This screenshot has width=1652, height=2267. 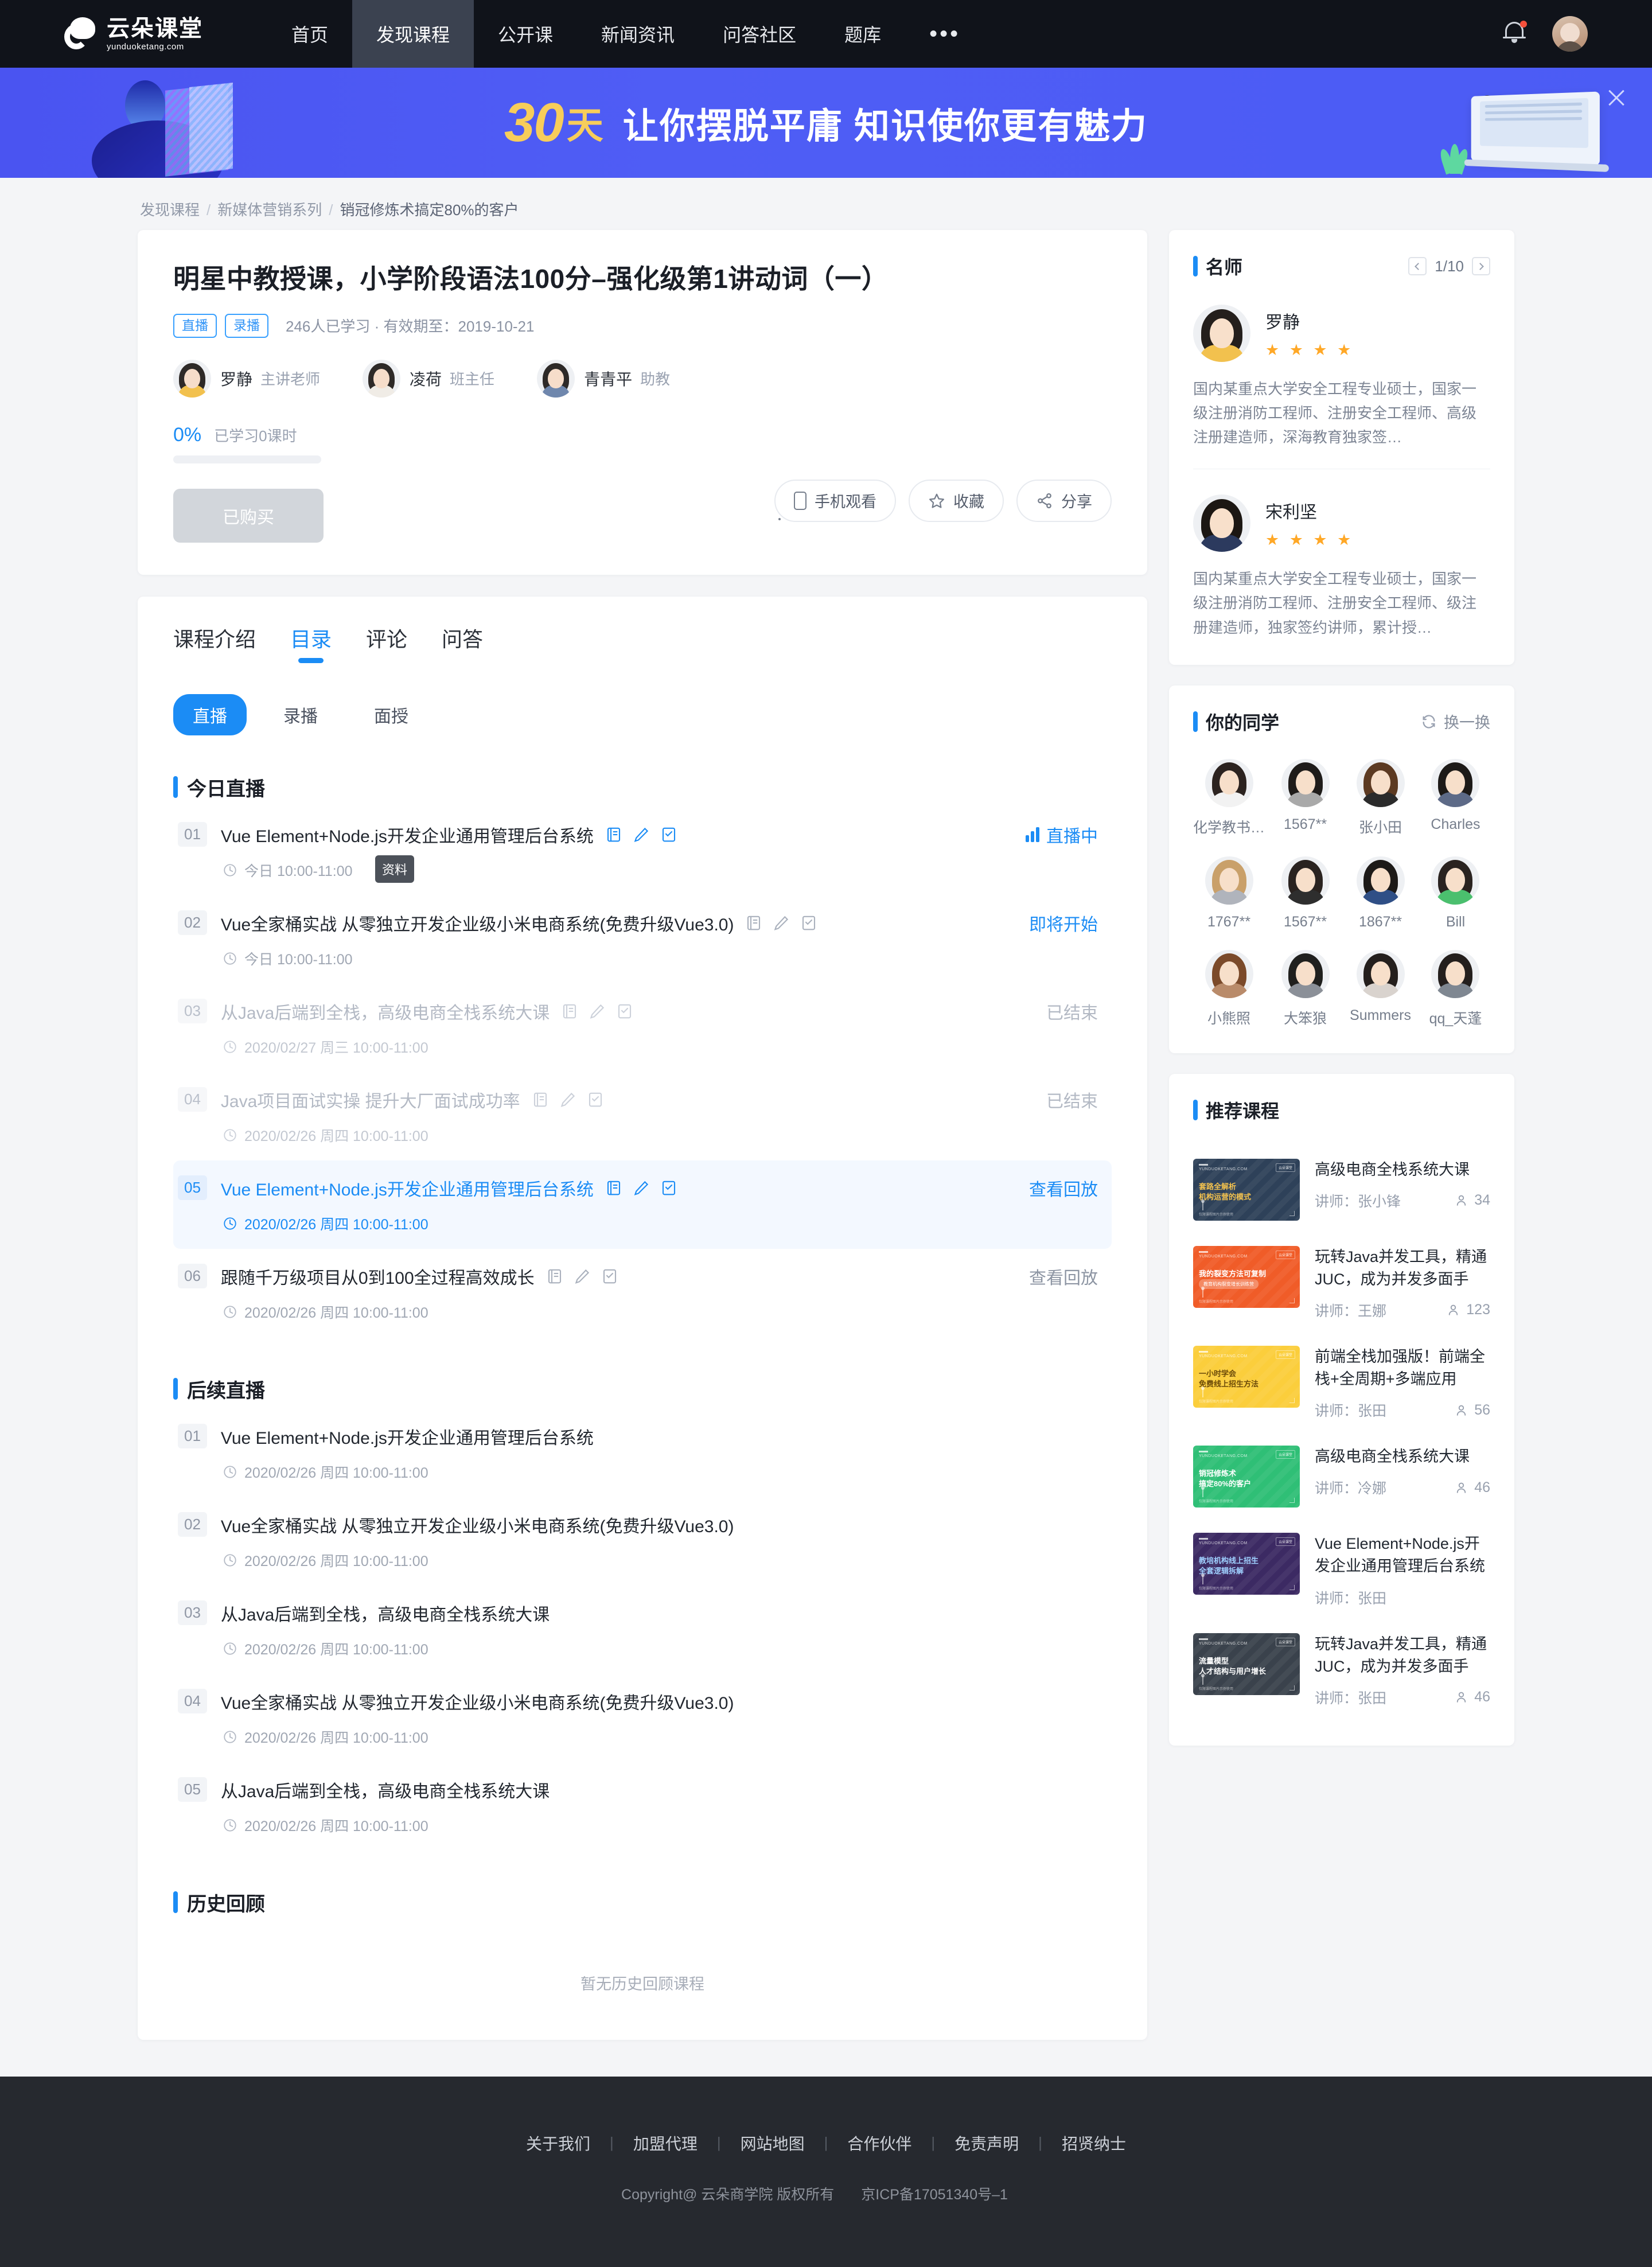 What do you see at coordinates (428, 378) in the screenshot?
I see `teacher-item-1: 凌荷 班主任` at bounding box center [428, 378].